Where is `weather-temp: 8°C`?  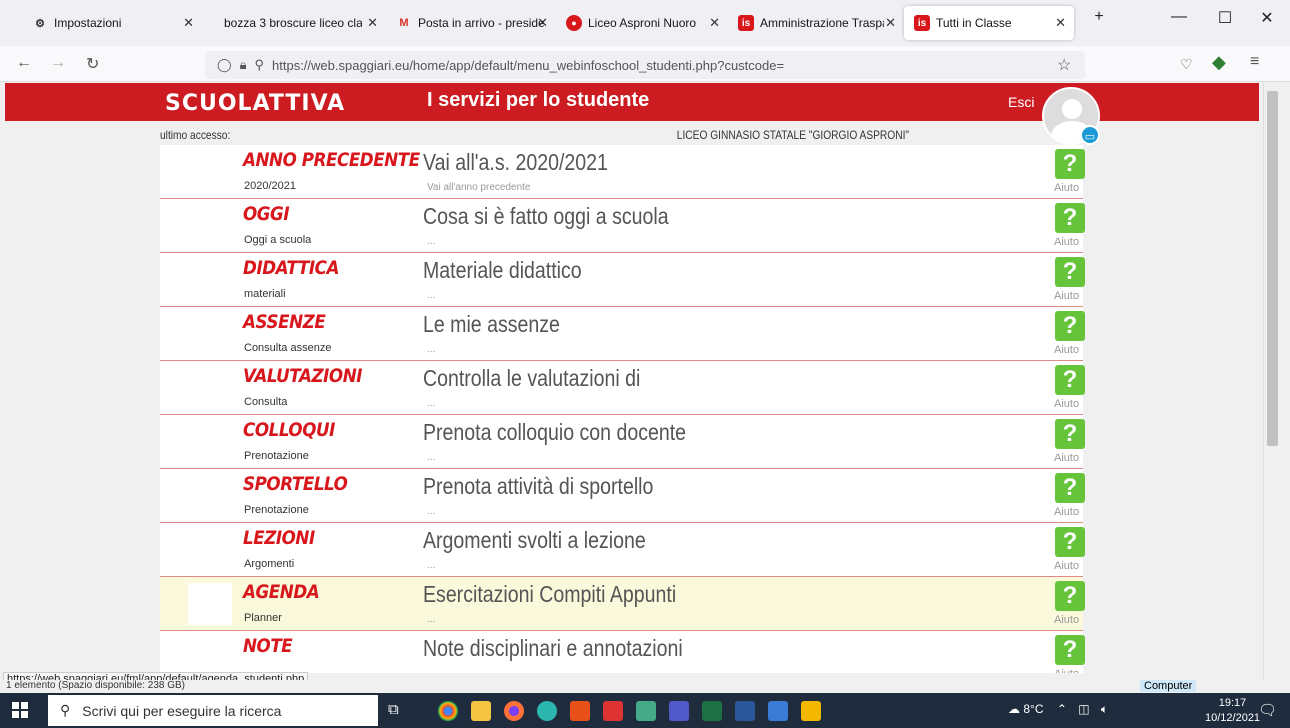
weather-temp: 8°C is located at coordinates (1033, 709).